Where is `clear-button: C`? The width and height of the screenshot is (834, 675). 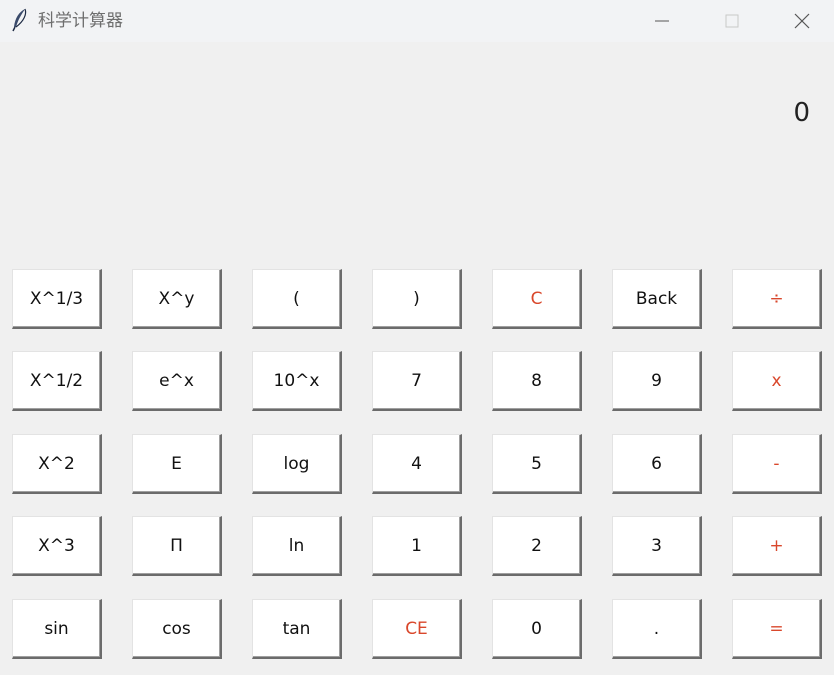
clear-button: C is located at coordinates (537, 299).